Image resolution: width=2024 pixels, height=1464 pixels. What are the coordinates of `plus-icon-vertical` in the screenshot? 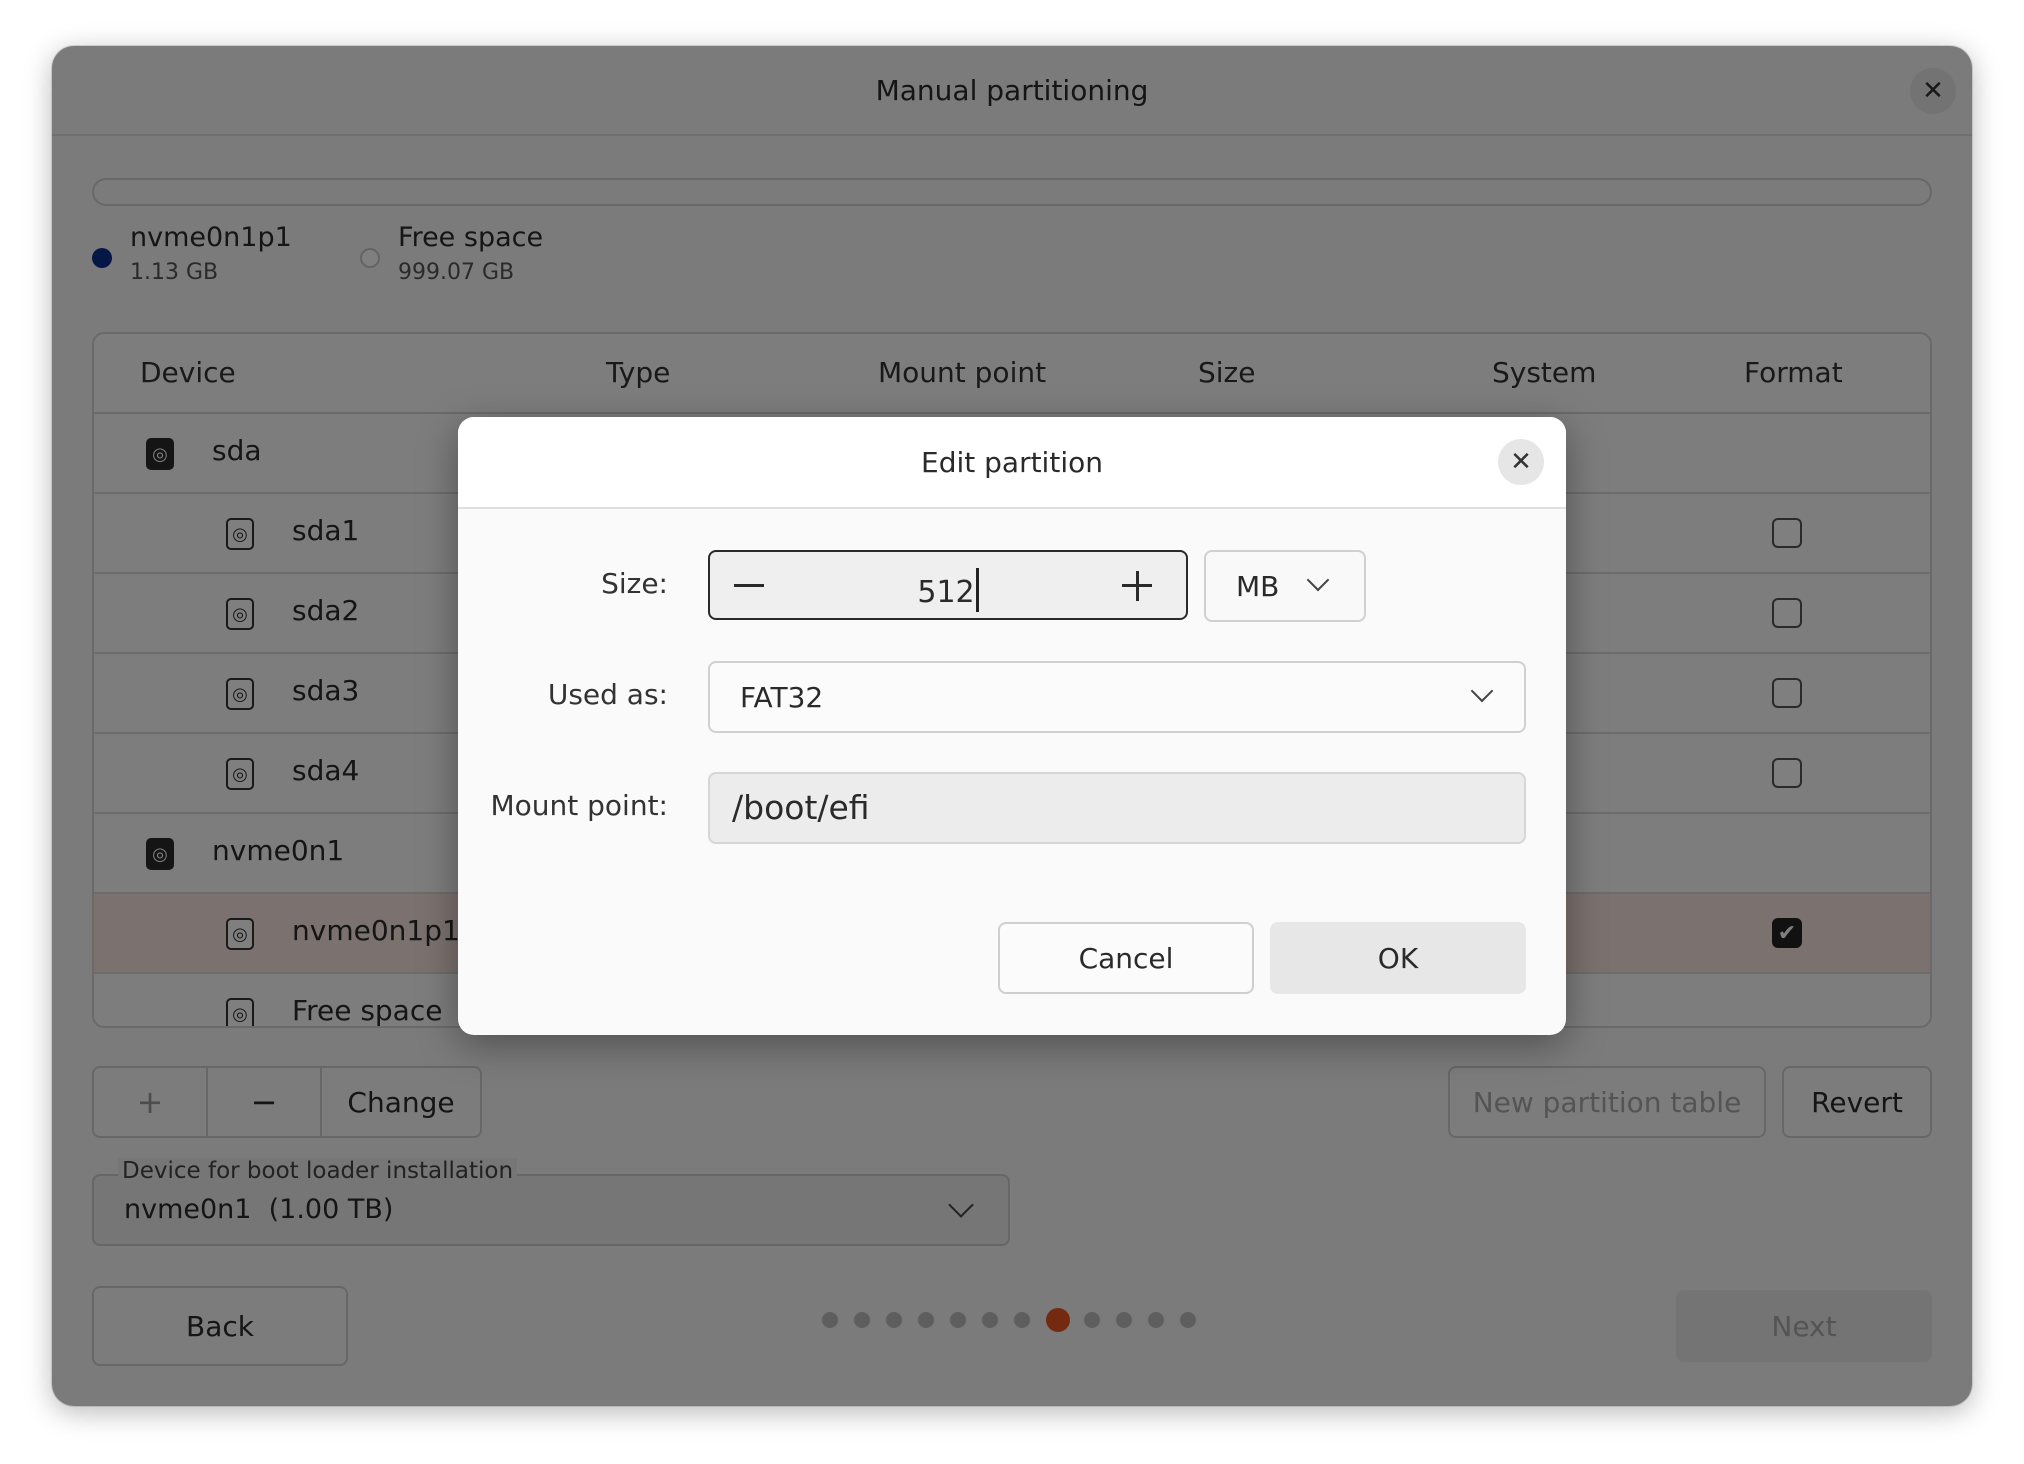 It's located at (1137, 586).